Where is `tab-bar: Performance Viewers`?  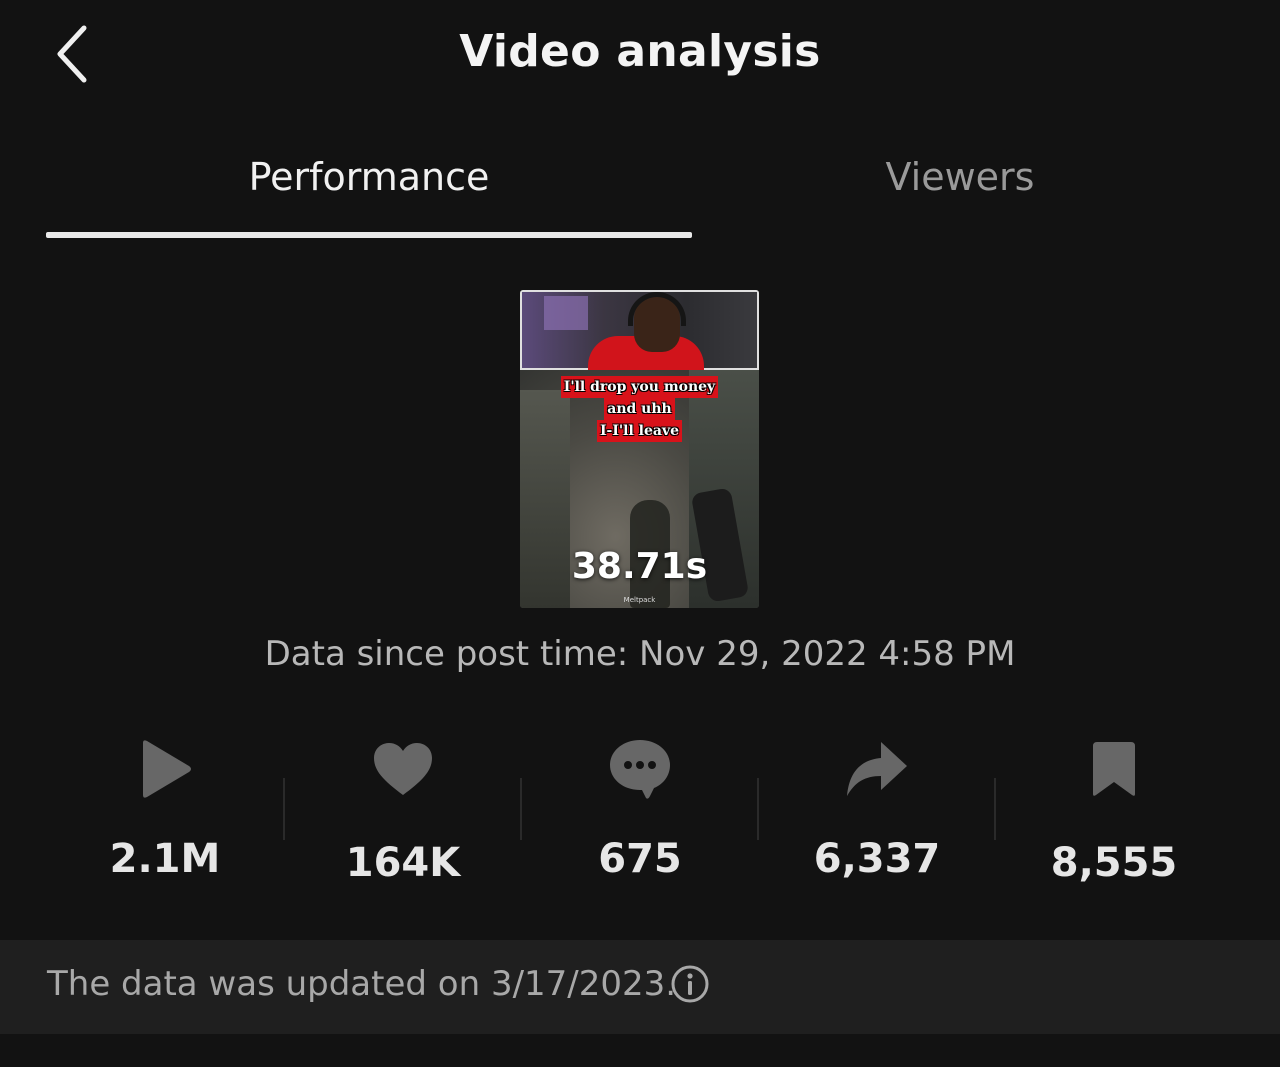 tab-bar: Performance Viewers is located at coordinates (640, 195).